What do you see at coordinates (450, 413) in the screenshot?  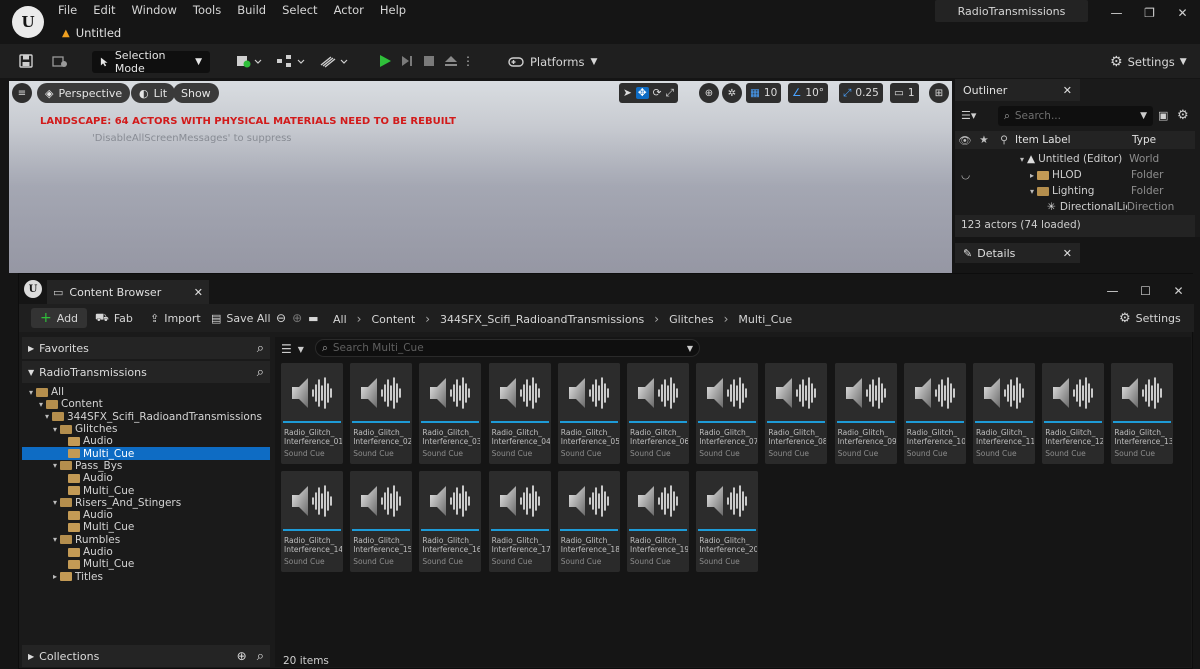 I see `asset-tile: Radio_Glitch_ Interference_03_ Sound Cue` at bounding box center [450, 413].